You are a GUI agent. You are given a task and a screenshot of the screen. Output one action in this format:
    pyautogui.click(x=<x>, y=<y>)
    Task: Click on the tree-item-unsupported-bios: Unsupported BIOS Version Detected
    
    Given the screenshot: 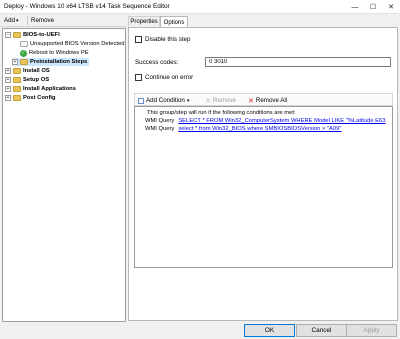 What is the action you would take?
    pyautogui.click(x=72, y=44)
    